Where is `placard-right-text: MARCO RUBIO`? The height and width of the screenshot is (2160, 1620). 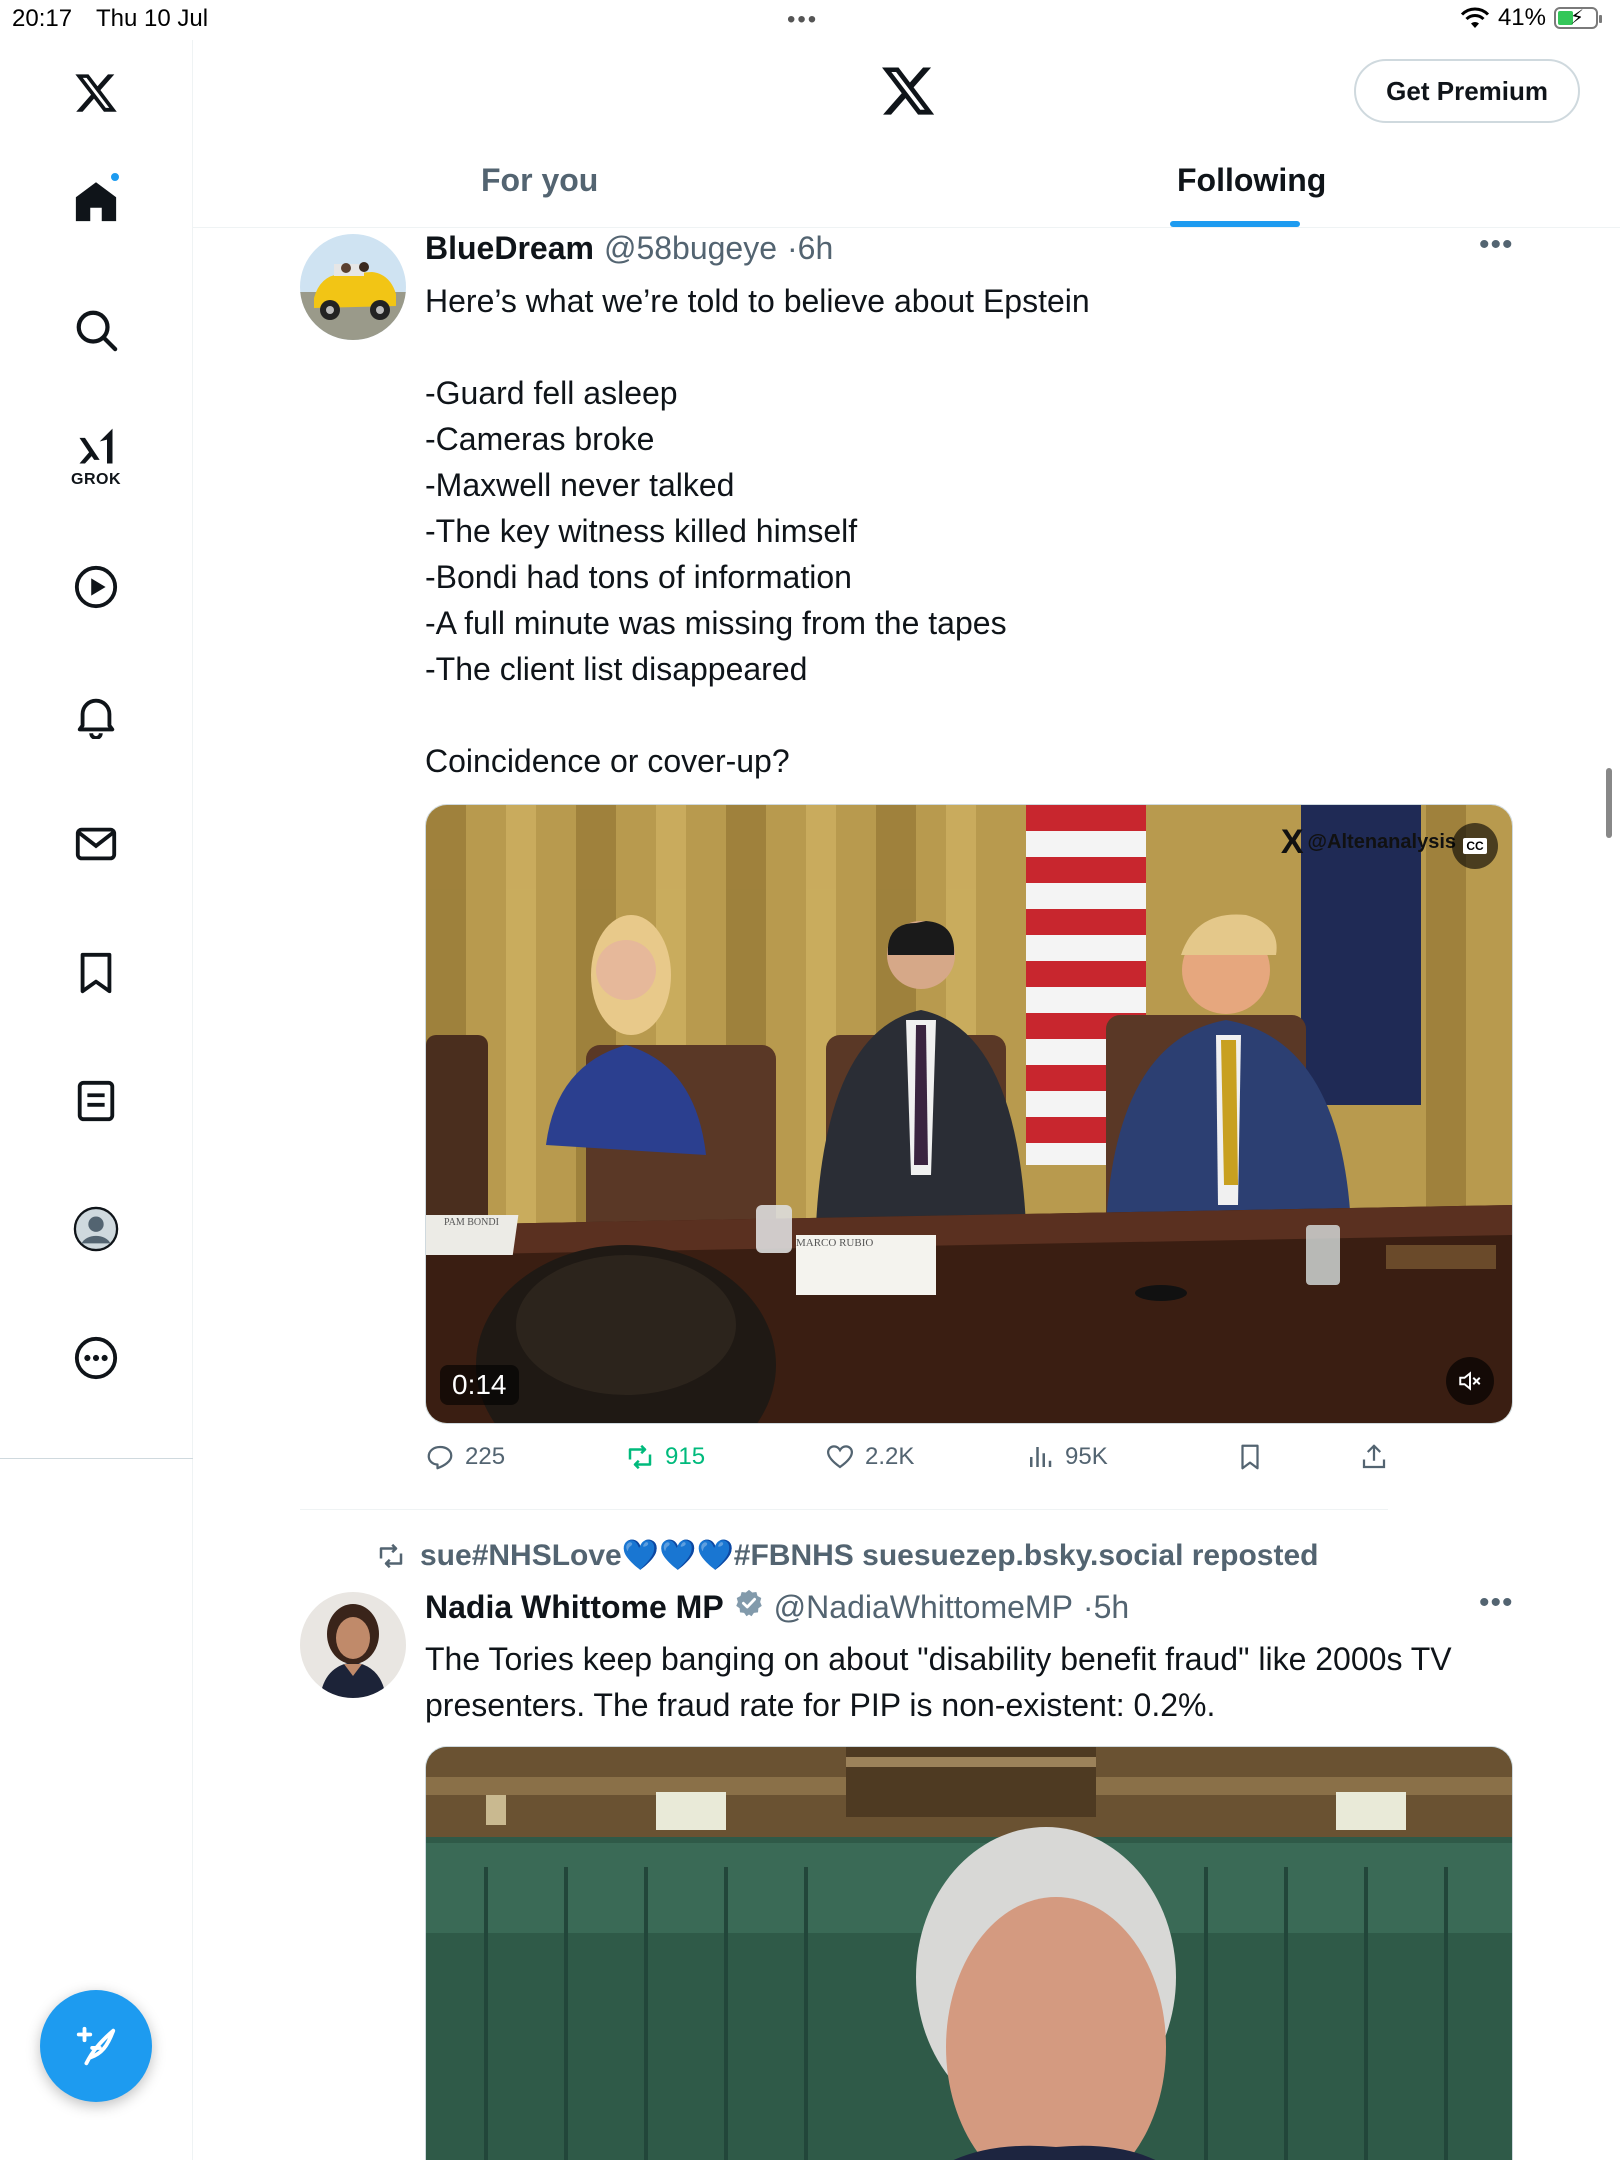
placard-right-text: MARCO RUBIO is located at coordinates (835, 1243).